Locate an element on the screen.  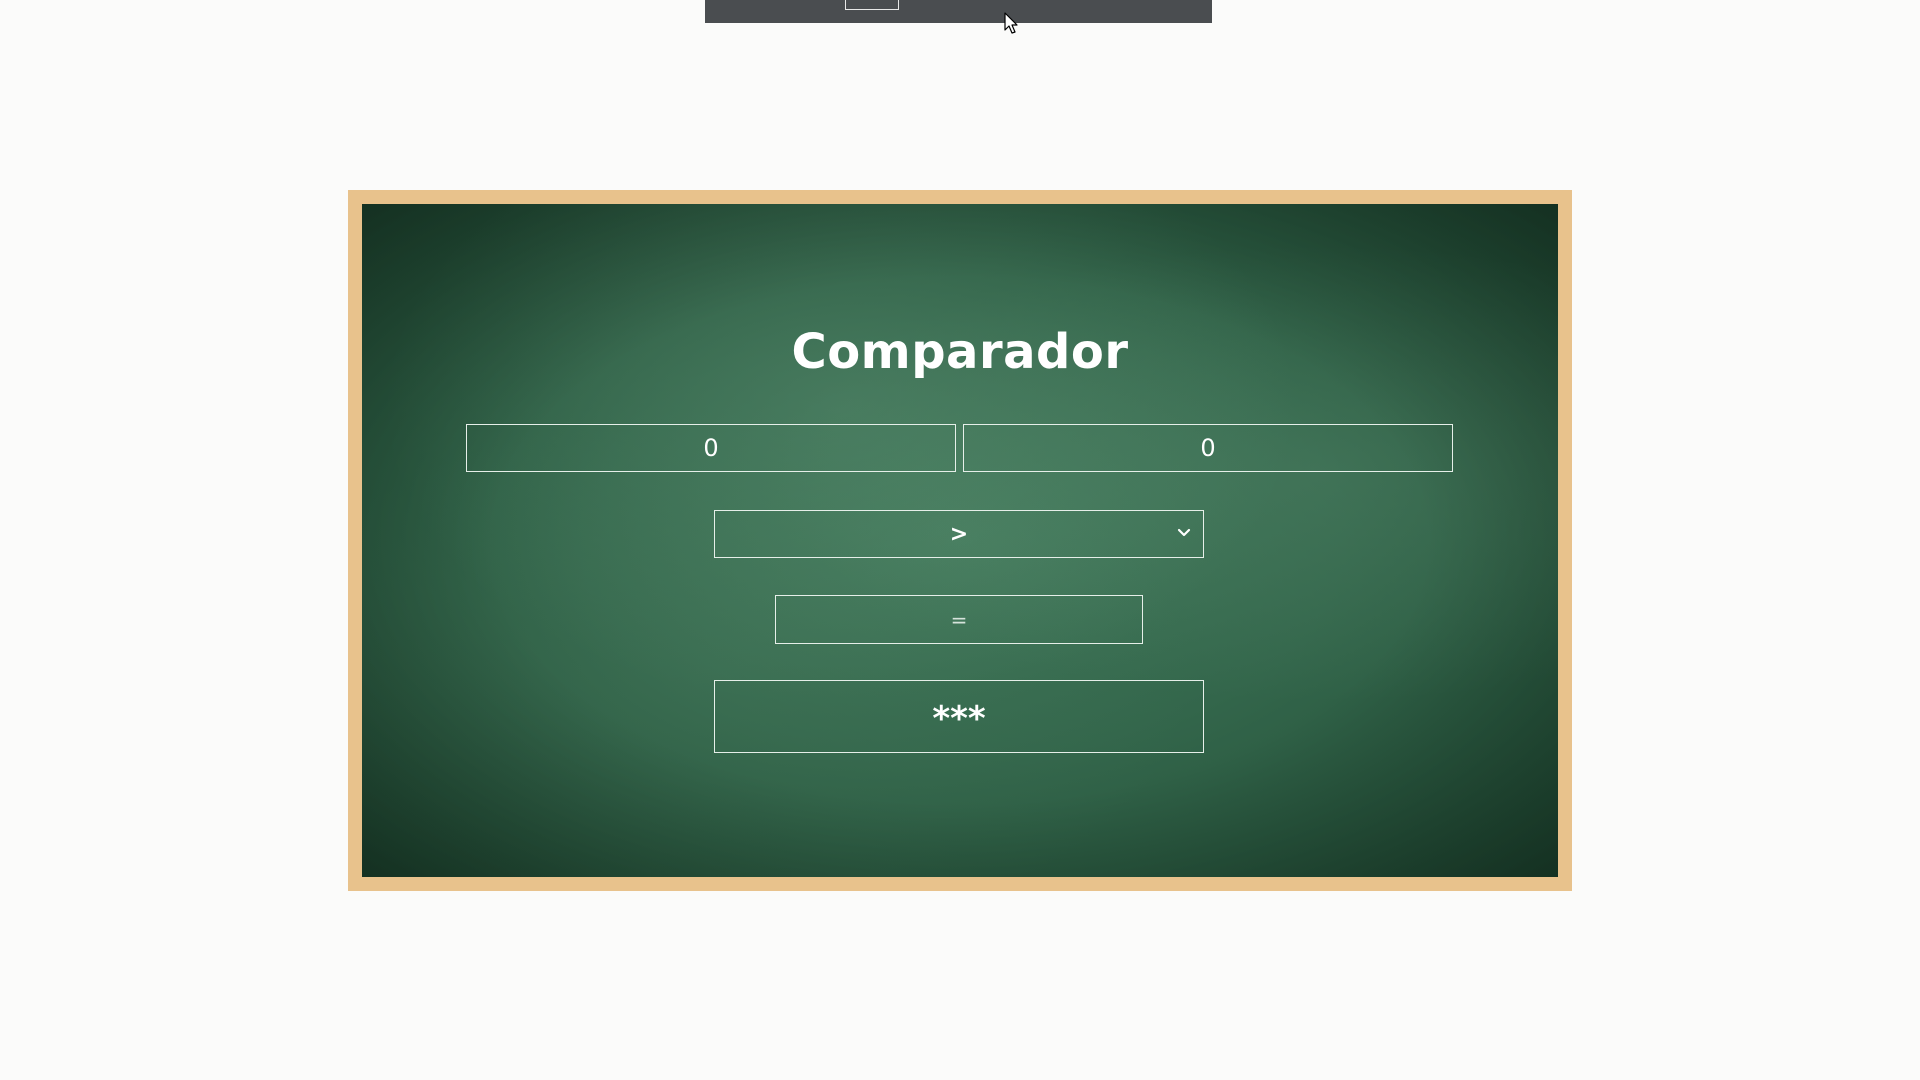
mouse-cursor-icon is located at coordinates (1011, 23).